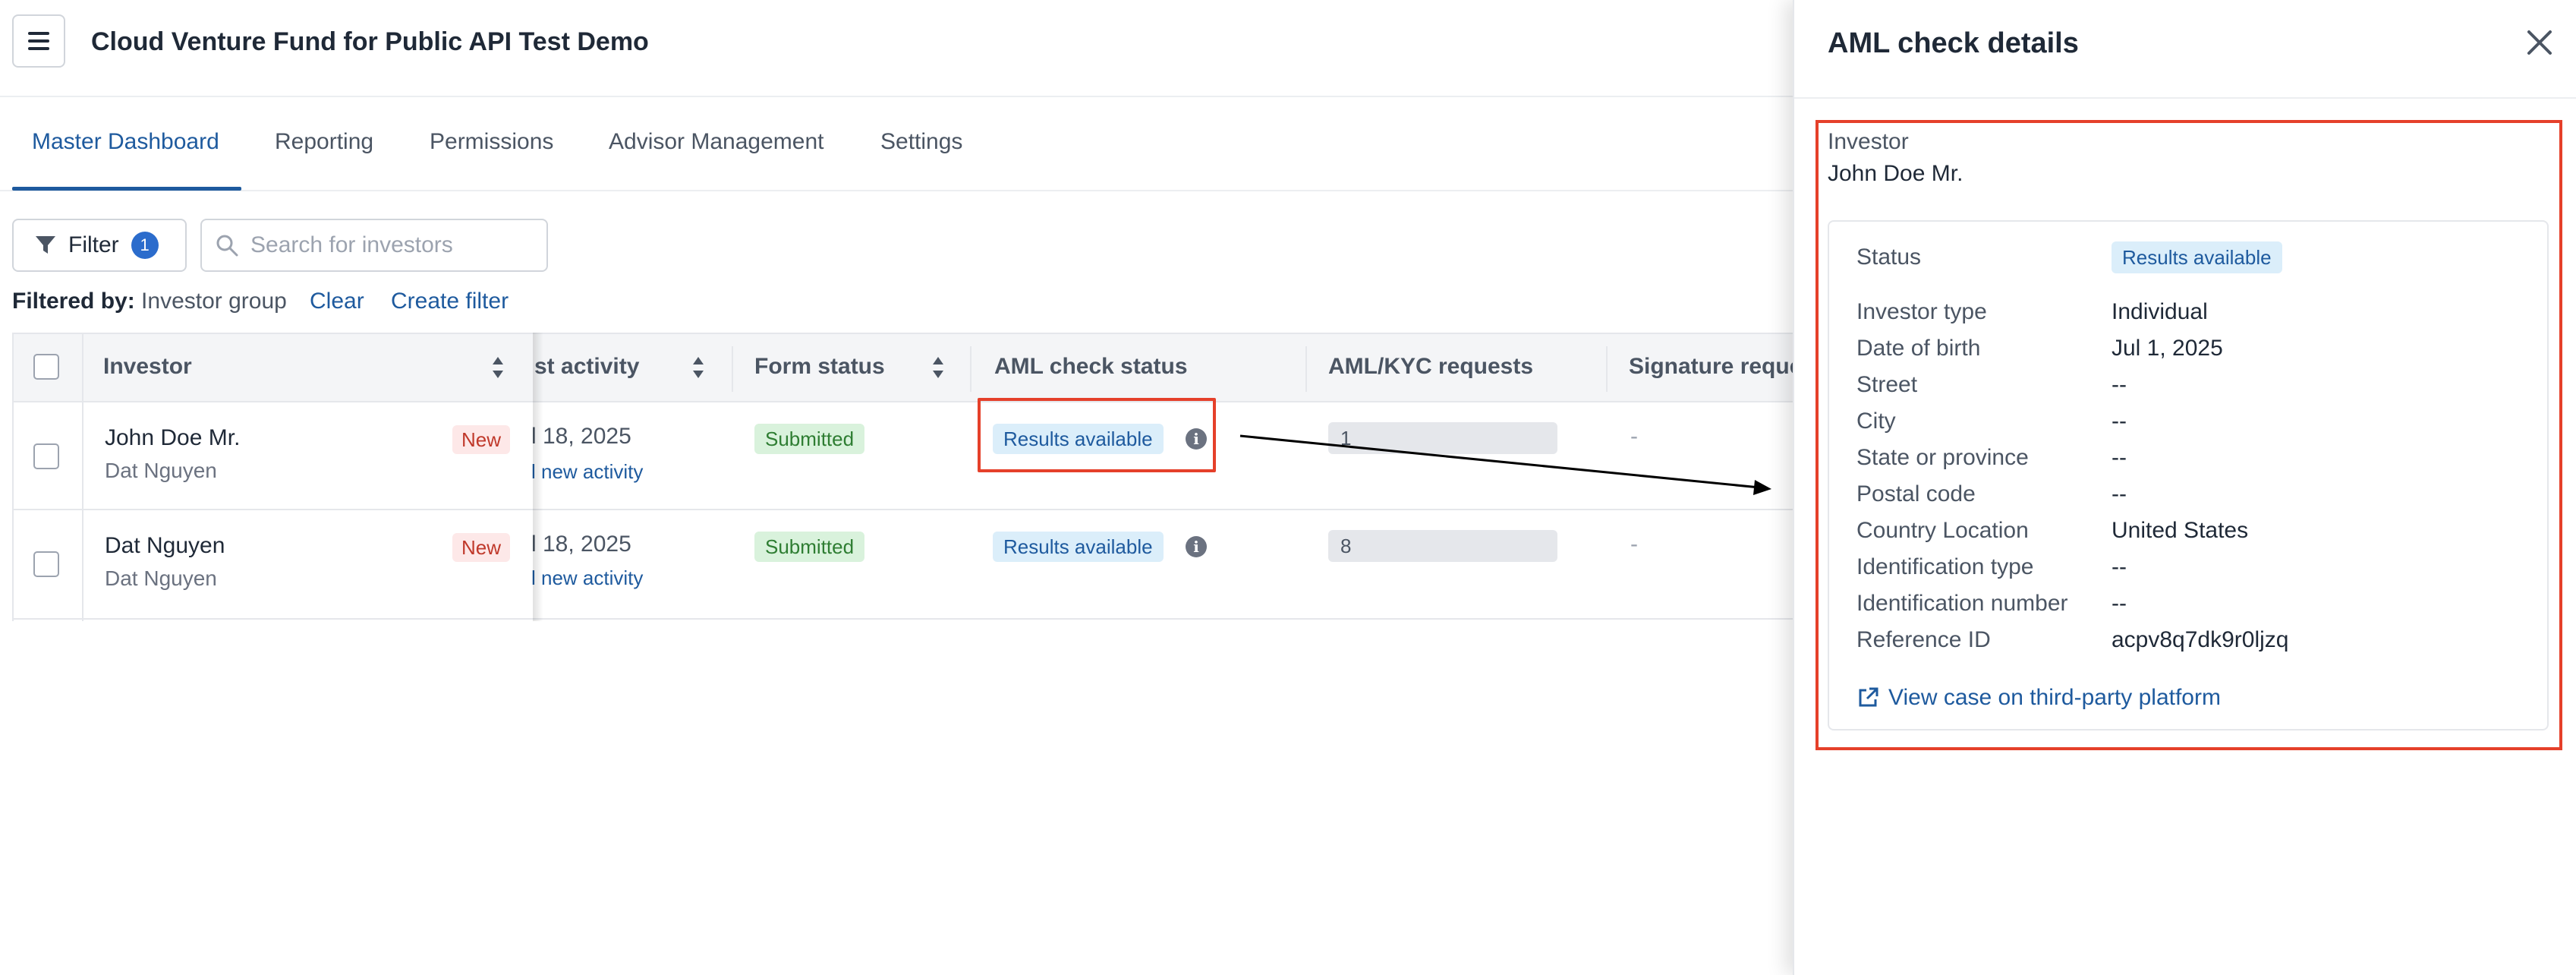 The height and width of the screenshot is (975, 2576). Describe the element at coordinates (1953, 43) in the screenshot. I see `panel-title: AML check details` at that location.